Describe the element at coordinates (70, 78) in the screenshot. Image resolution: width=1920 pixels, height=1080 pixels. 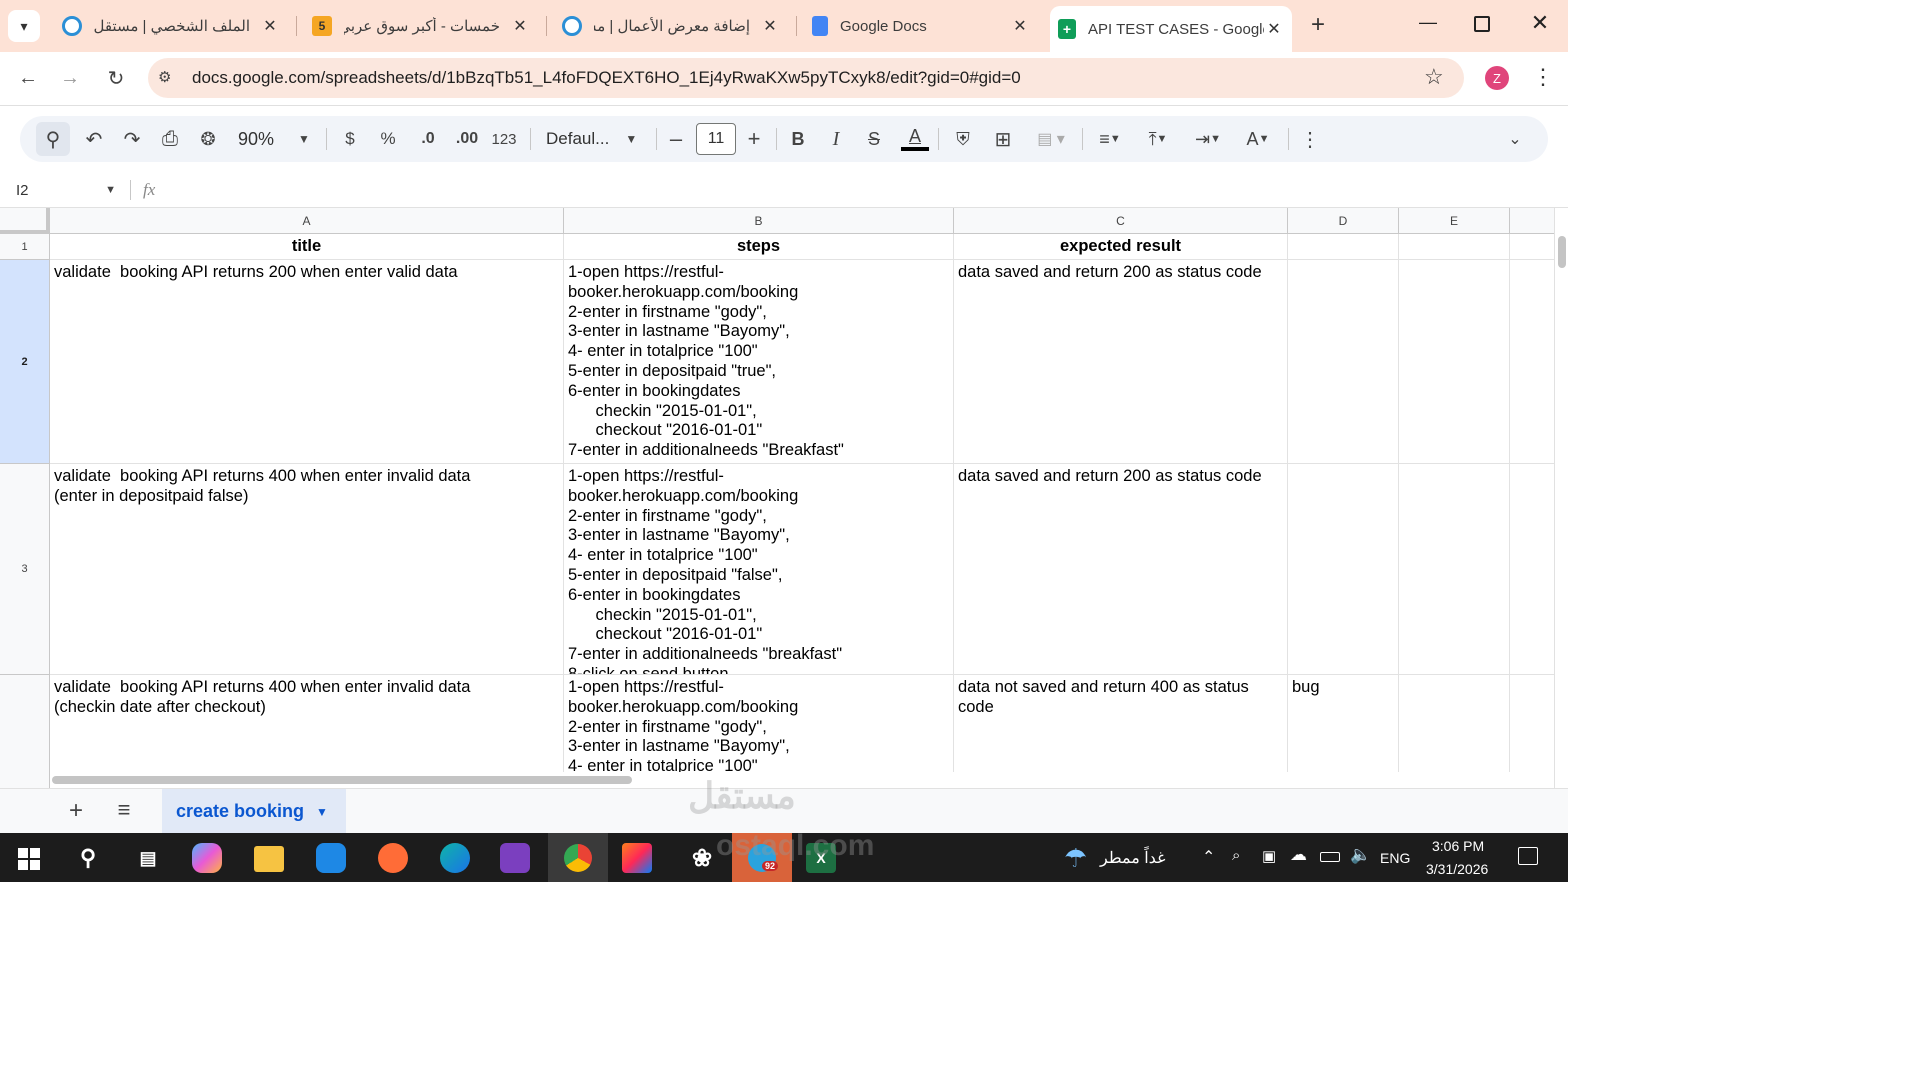
I see `forward-icon: →` at that location.